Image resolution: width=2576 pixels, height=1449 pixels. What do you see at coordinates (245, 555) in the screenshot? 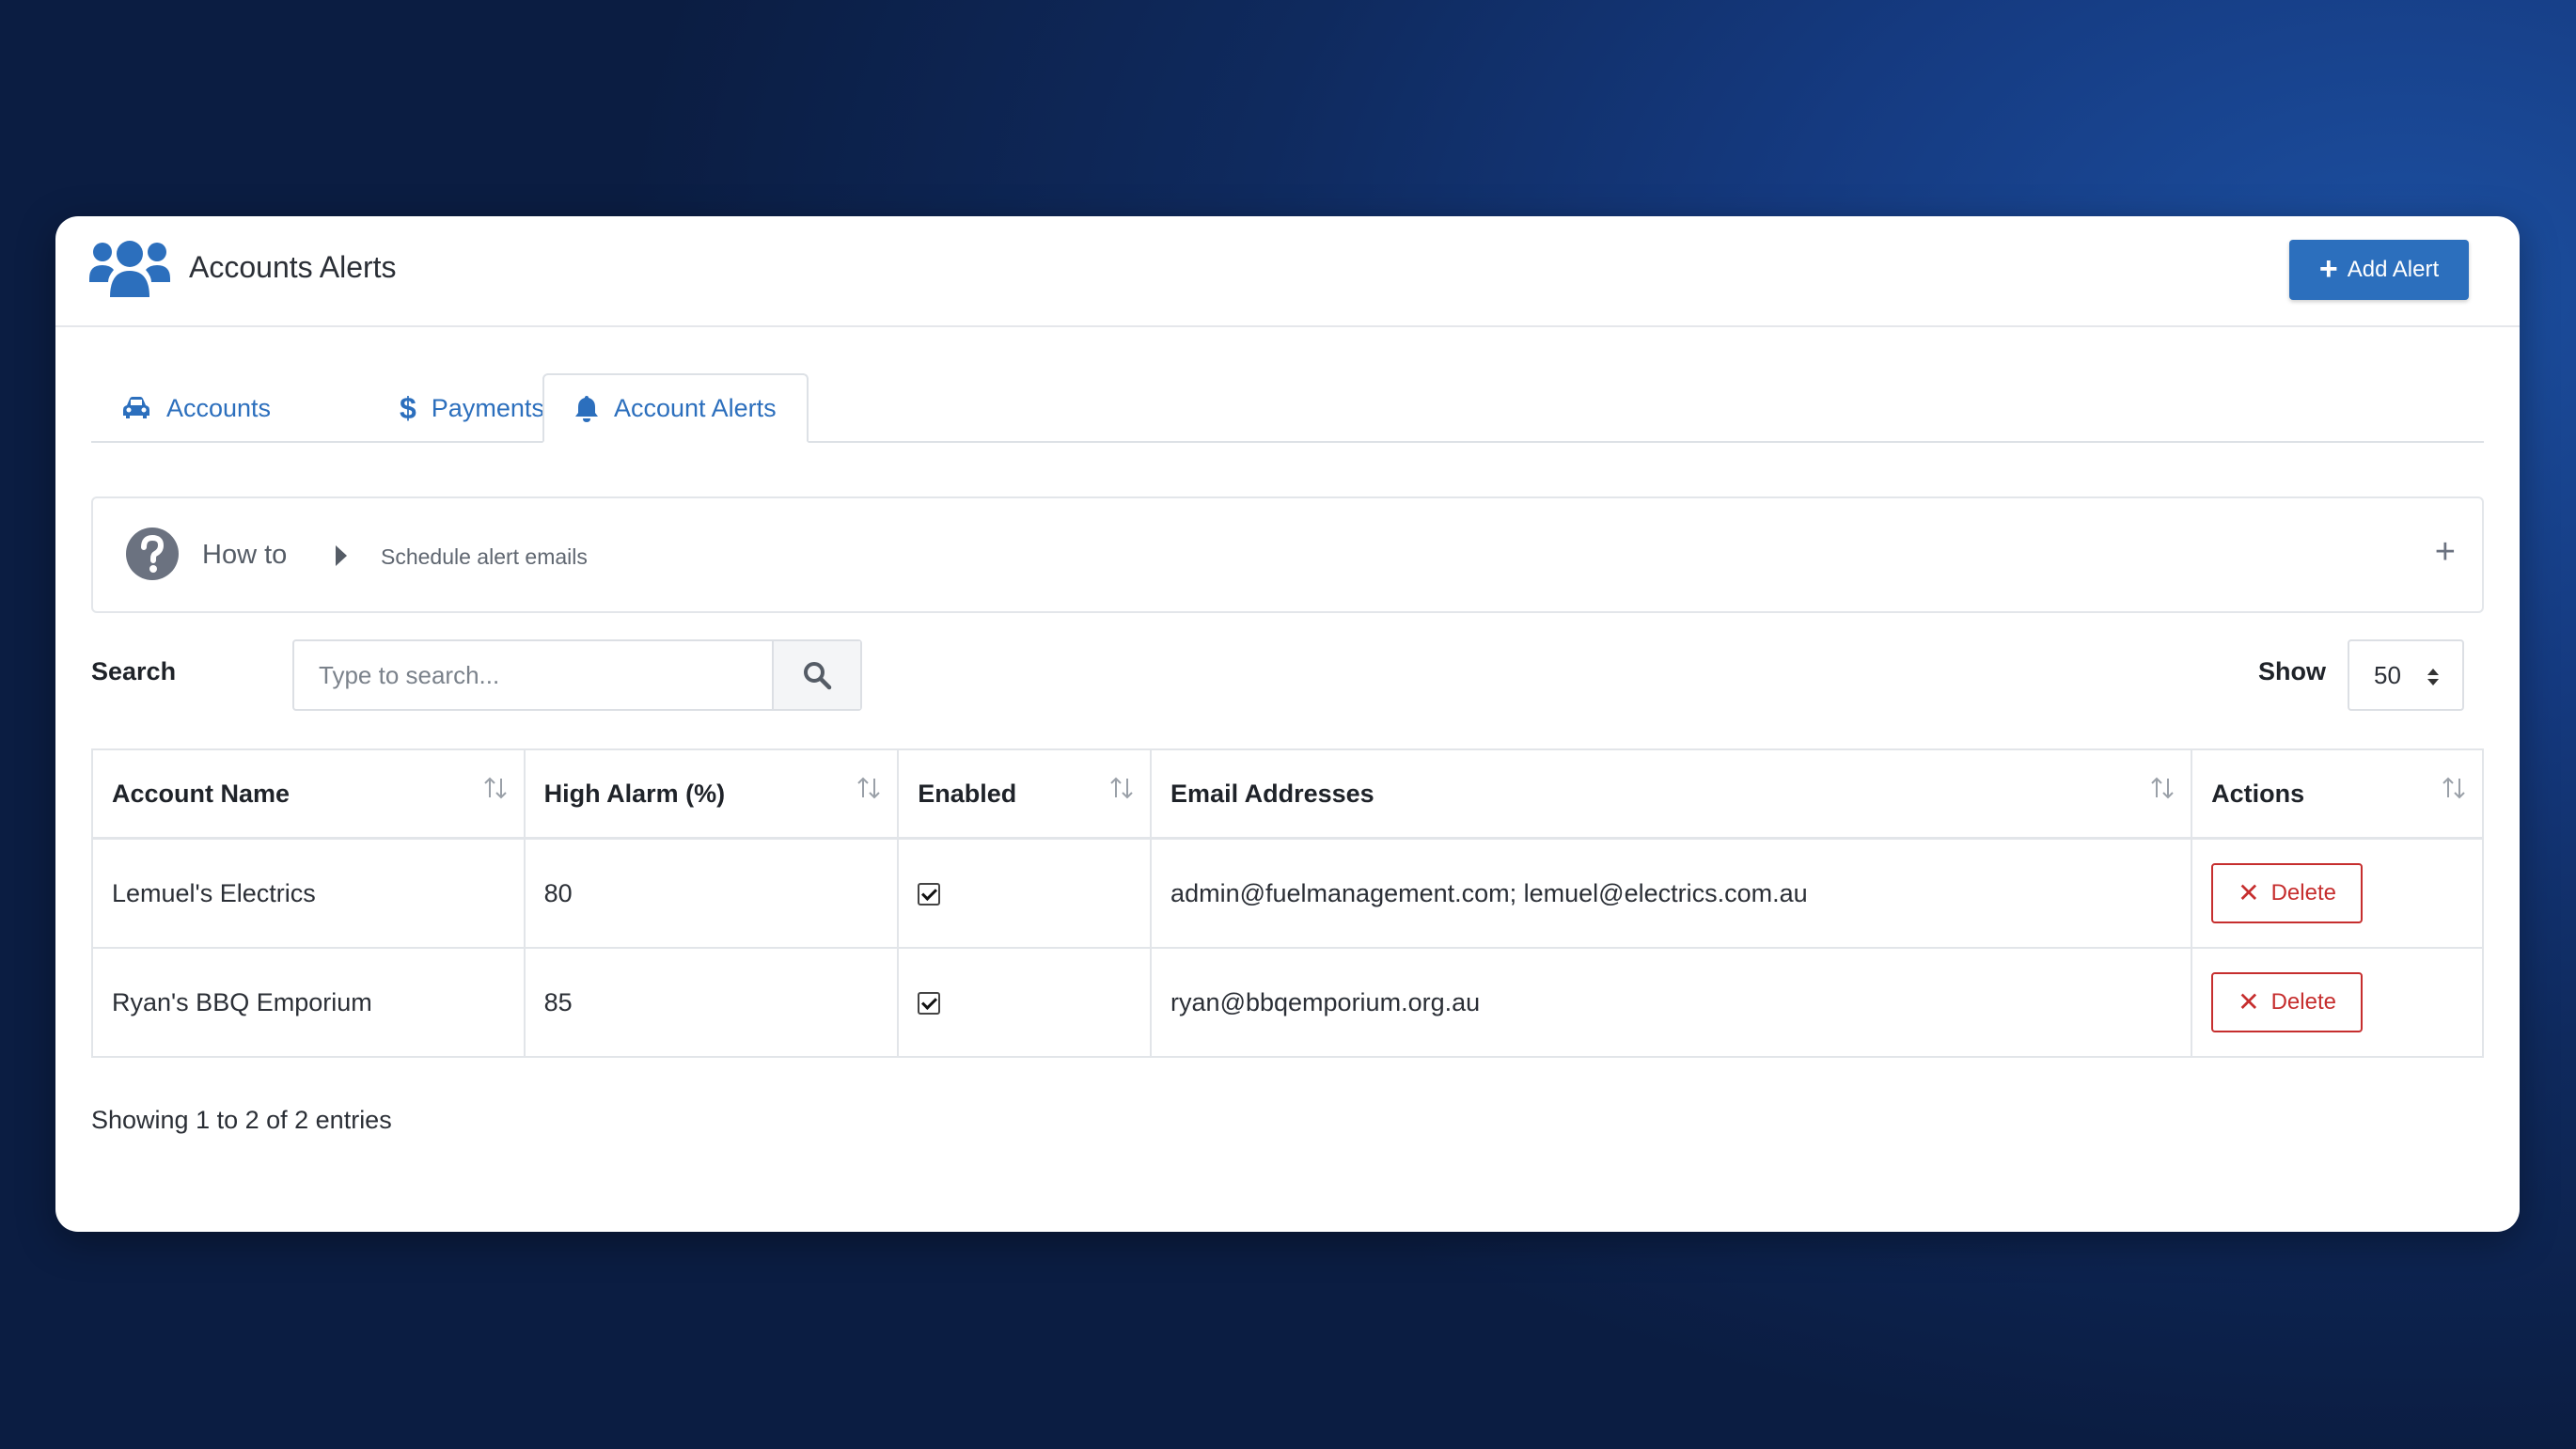
I see `howto-label: How to` at bounding box center [245, 555].